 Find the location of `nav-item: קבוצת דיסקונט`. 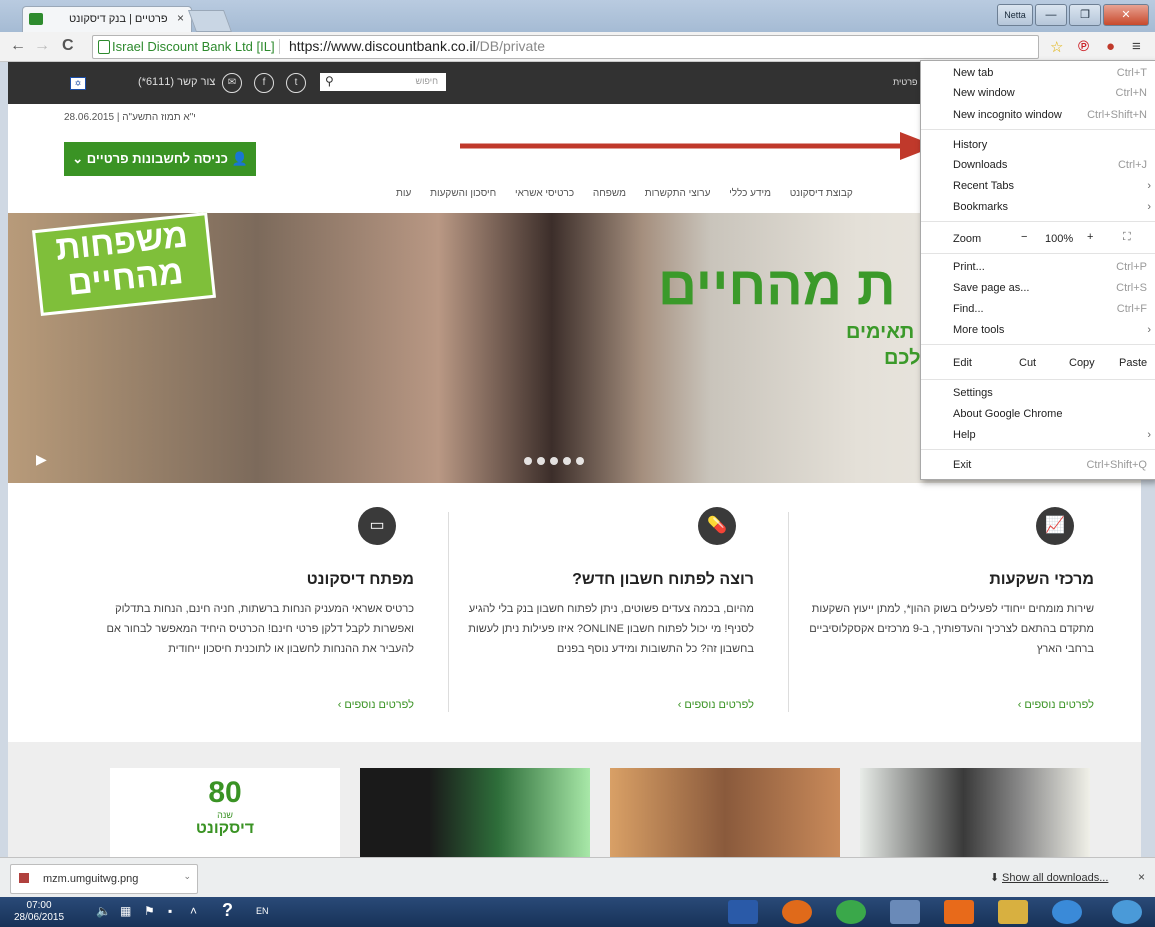

nav-item: קבוצת דיסקונט is located at coordinates (821, 193).